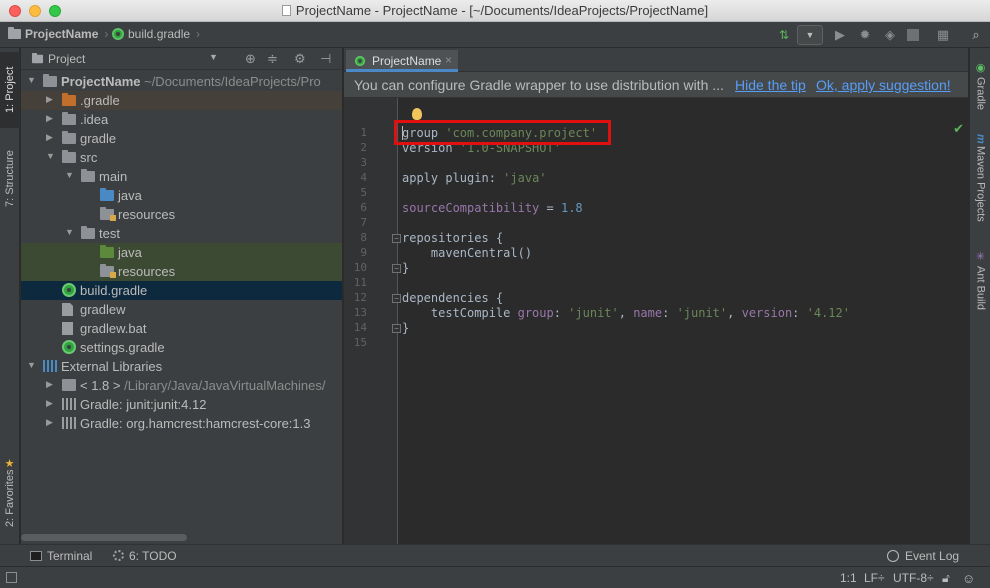  What do you see at coordinates (69, 385) in the screenshot?
I see `jdk-icon` at bounding box center [69, 385].